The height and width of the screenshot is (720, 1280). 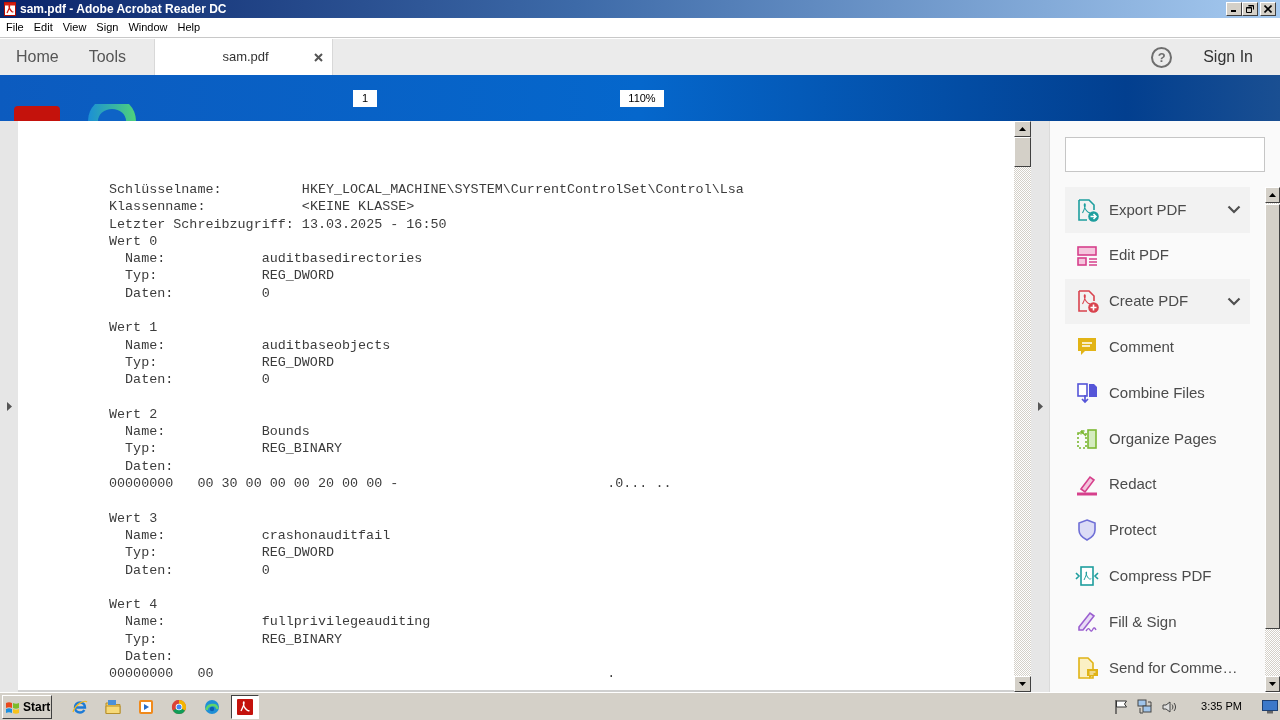 I want to click on document-arrow-icon, so click(x=1087, y=209).